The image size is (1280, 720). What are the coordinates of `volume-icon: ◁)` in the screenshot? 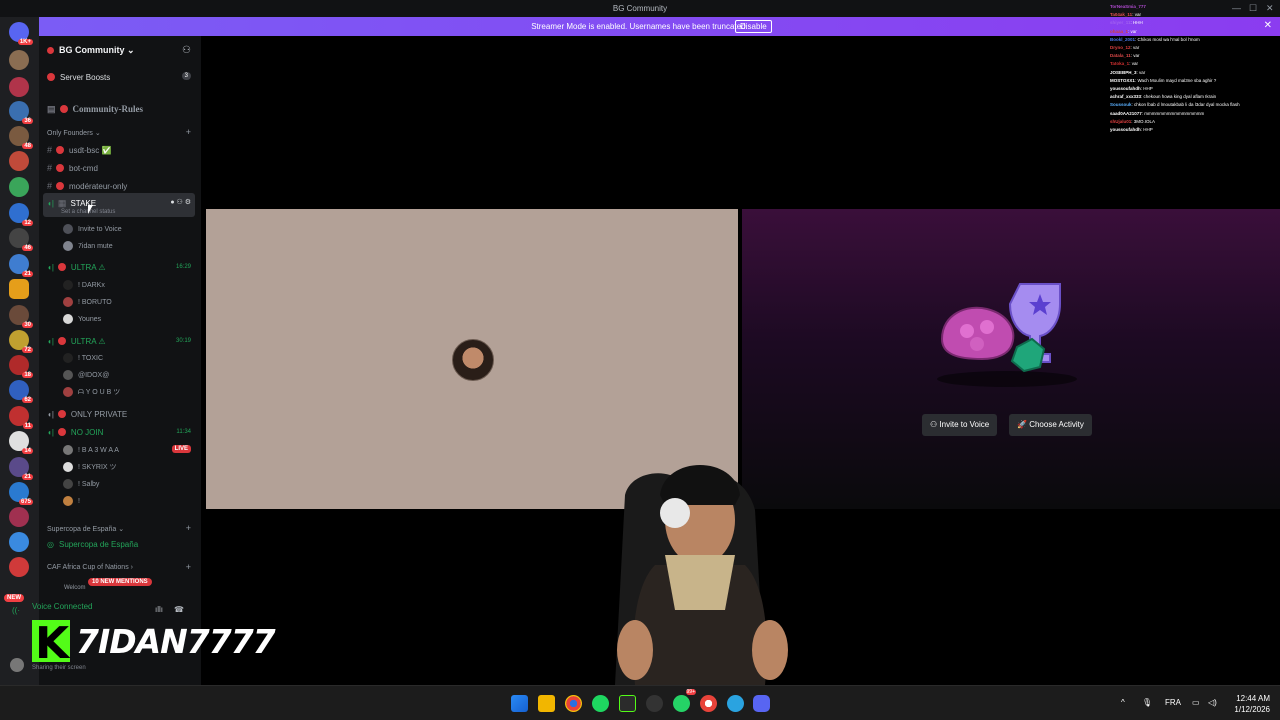 It's located at (1212, 702).